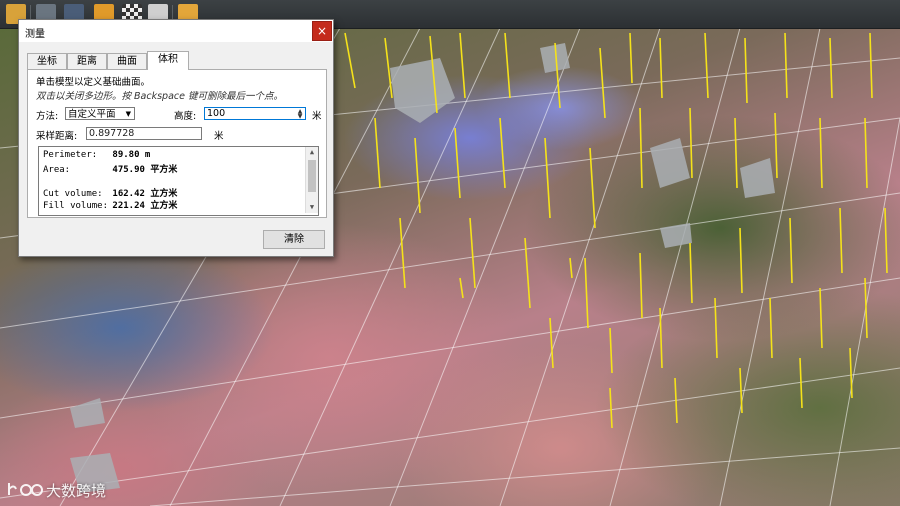 The height and width of the screenshot is (506, 900). Describe the element at coordinates (216, 113) in the screenshot. I see `height-value: 100` at that location.